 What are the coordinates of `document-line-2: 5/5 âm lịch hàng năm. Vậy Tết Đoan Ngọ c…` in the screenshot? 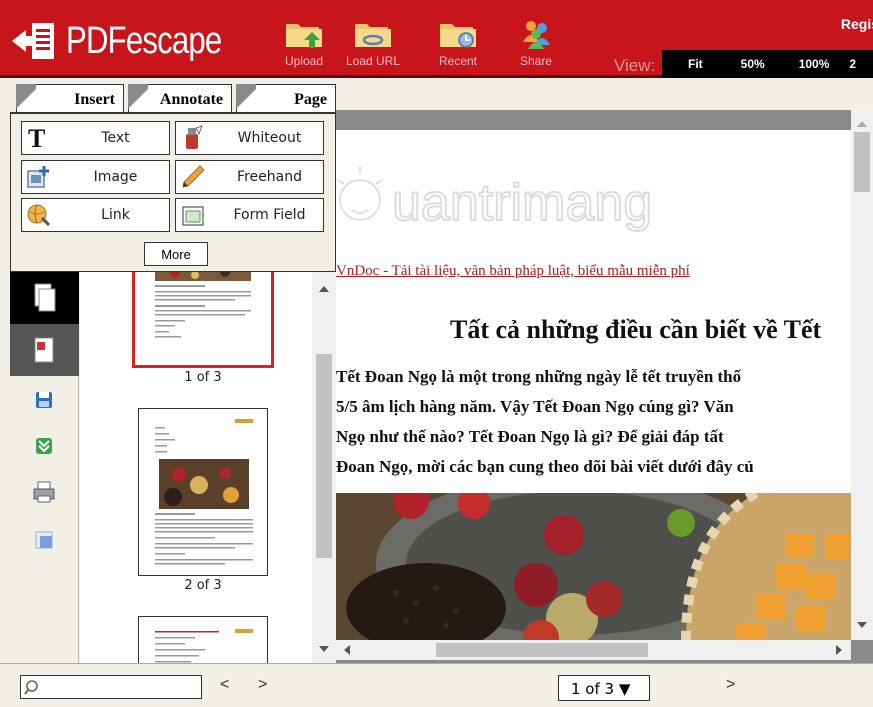 It's located at (535, 406).